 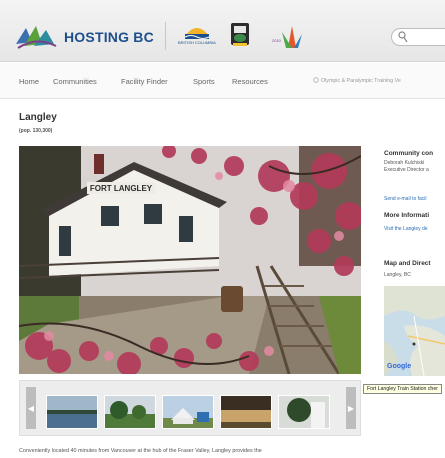 I want to click on legacy-emblem-icon: 2010, so click(x=287, y=37).